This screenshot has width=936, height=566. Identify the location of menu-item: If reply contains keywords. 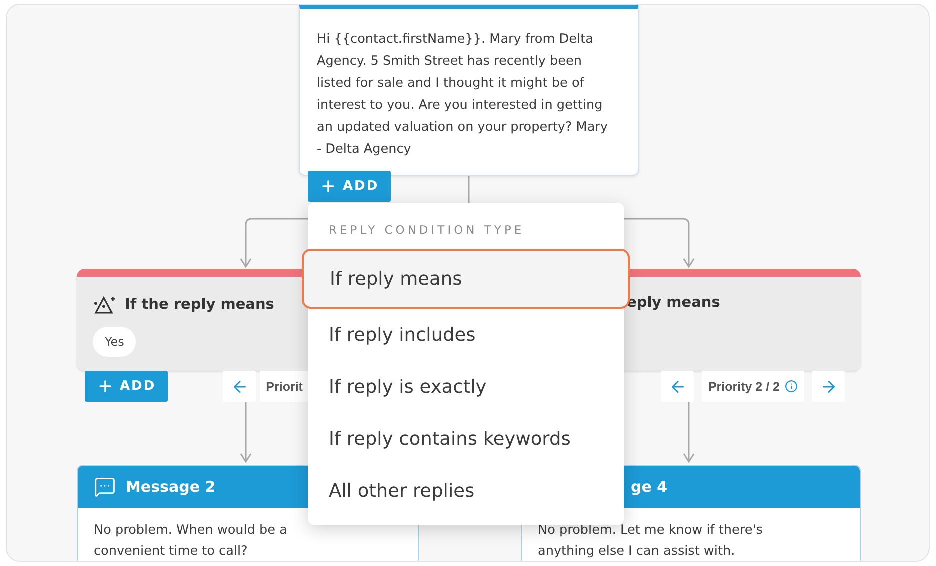
(466, 439).